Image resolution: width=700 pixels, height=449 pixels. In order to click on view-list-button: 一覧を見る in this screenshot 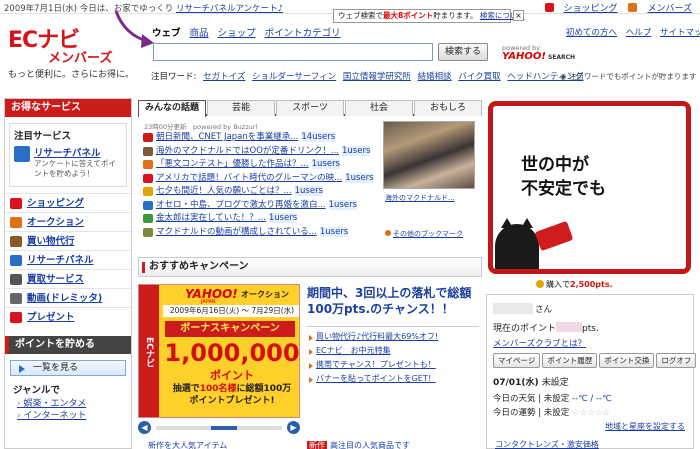, I will do `click(68, 368)`.